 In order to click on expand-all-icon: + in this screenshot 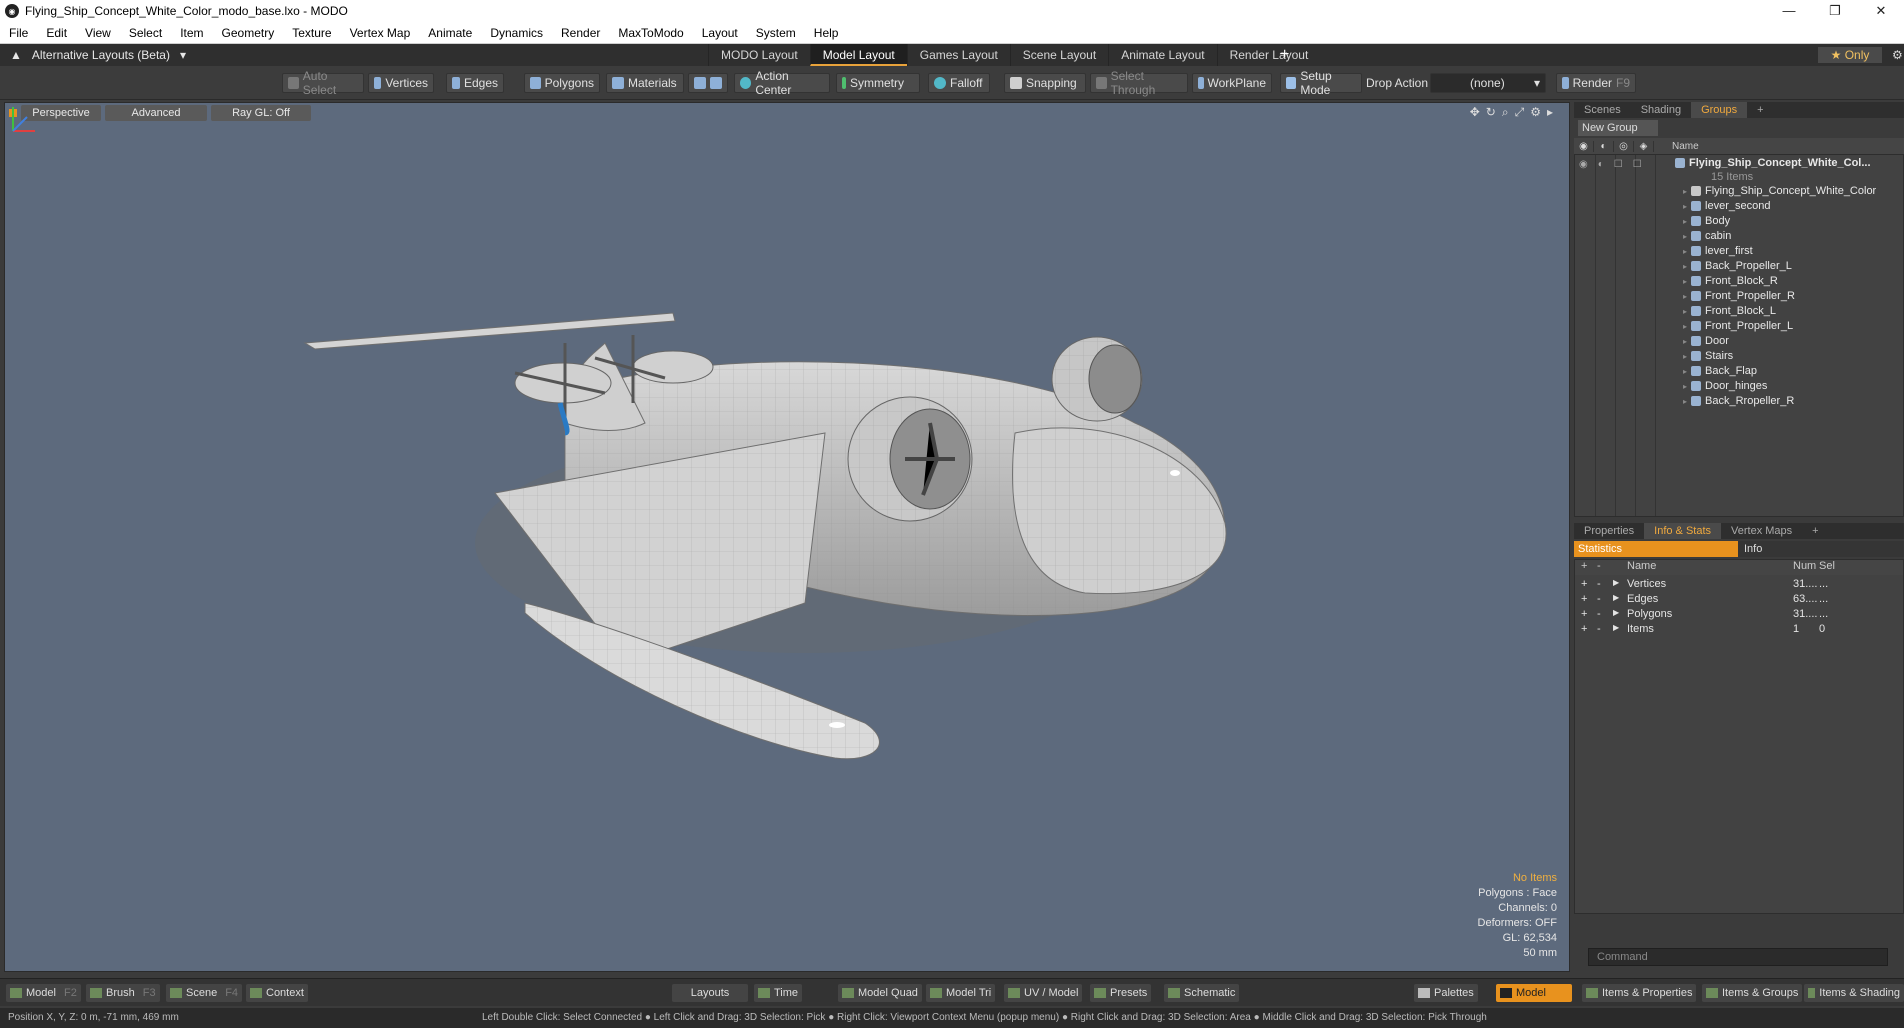, I will do `click(1584, 566)`.